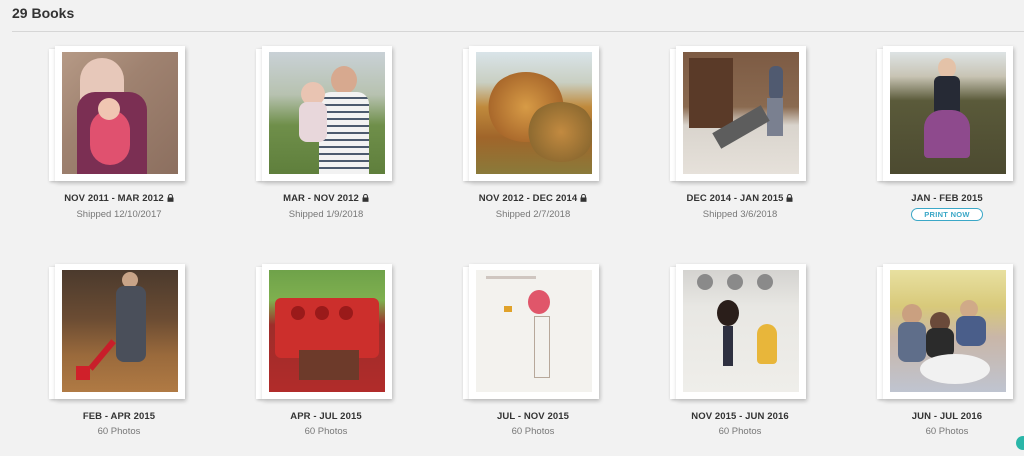 The width and height of the screenshot is (1024, 456). What do you see at coordinates (947, 416) in the screenshot?
I see `book-title: JUN - JUL 2016` at bounding box center [947, 416].